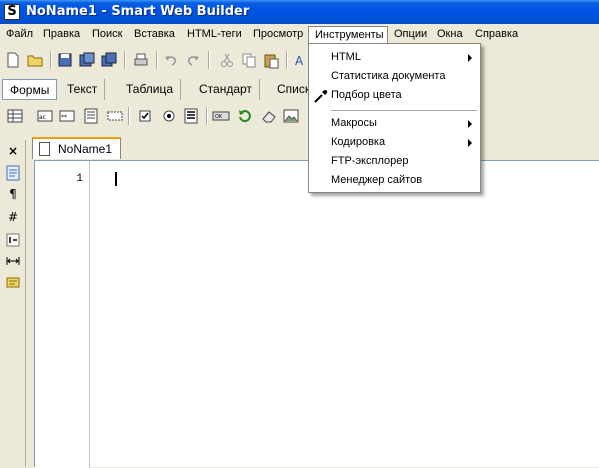 This screenshot has height=468, width=599. What do you see at coordinates (245, 116) in the screenshot?
I see `reset-button-icon` at bounding box center [245, 116].